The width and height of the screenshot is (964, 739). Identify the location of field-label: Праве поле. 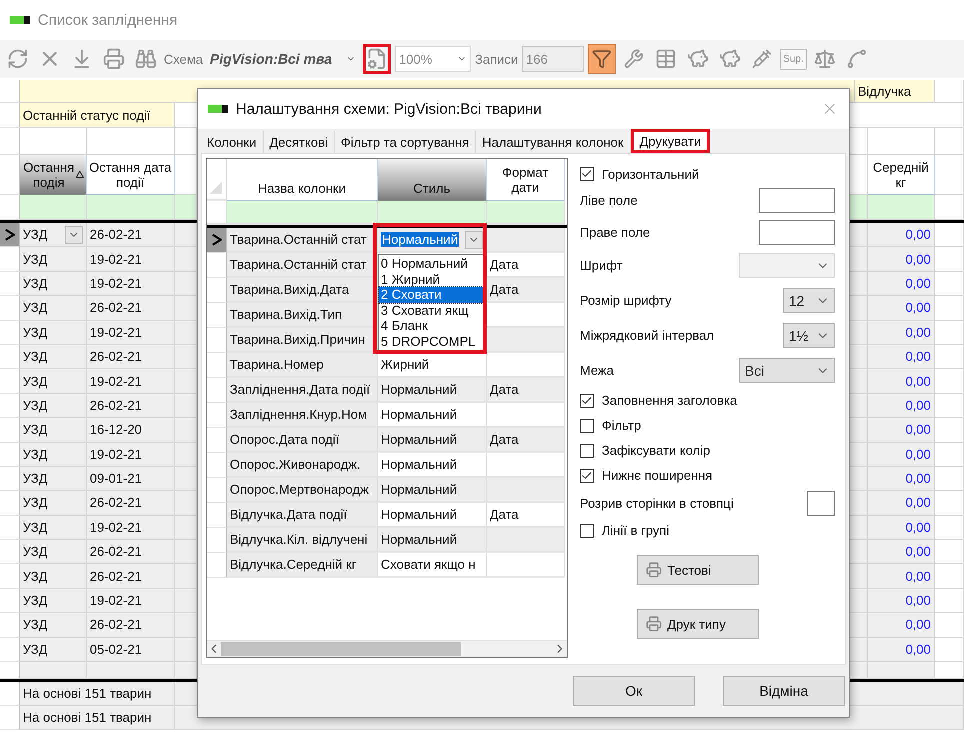
(615, 232).